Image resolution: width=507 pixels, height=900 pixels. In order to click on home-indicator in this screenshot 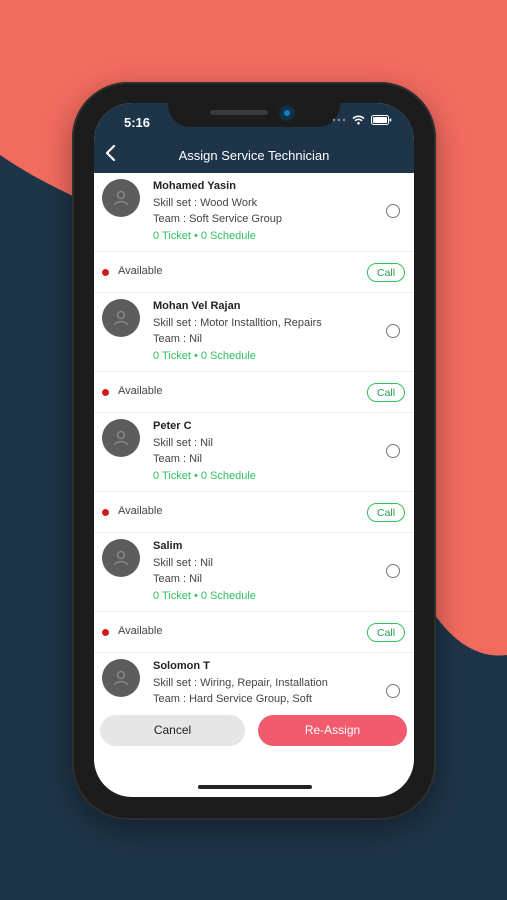, I will do `click(255, 787)`.